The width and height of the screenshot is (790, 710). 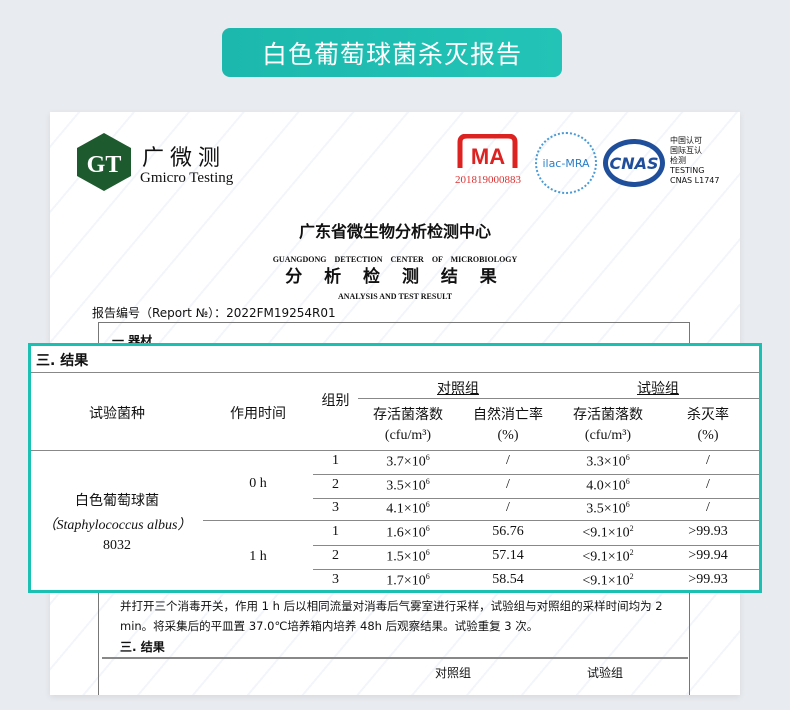 I want to click on header-natural-decay: 自然消亡率, so click(x=508, y=415).